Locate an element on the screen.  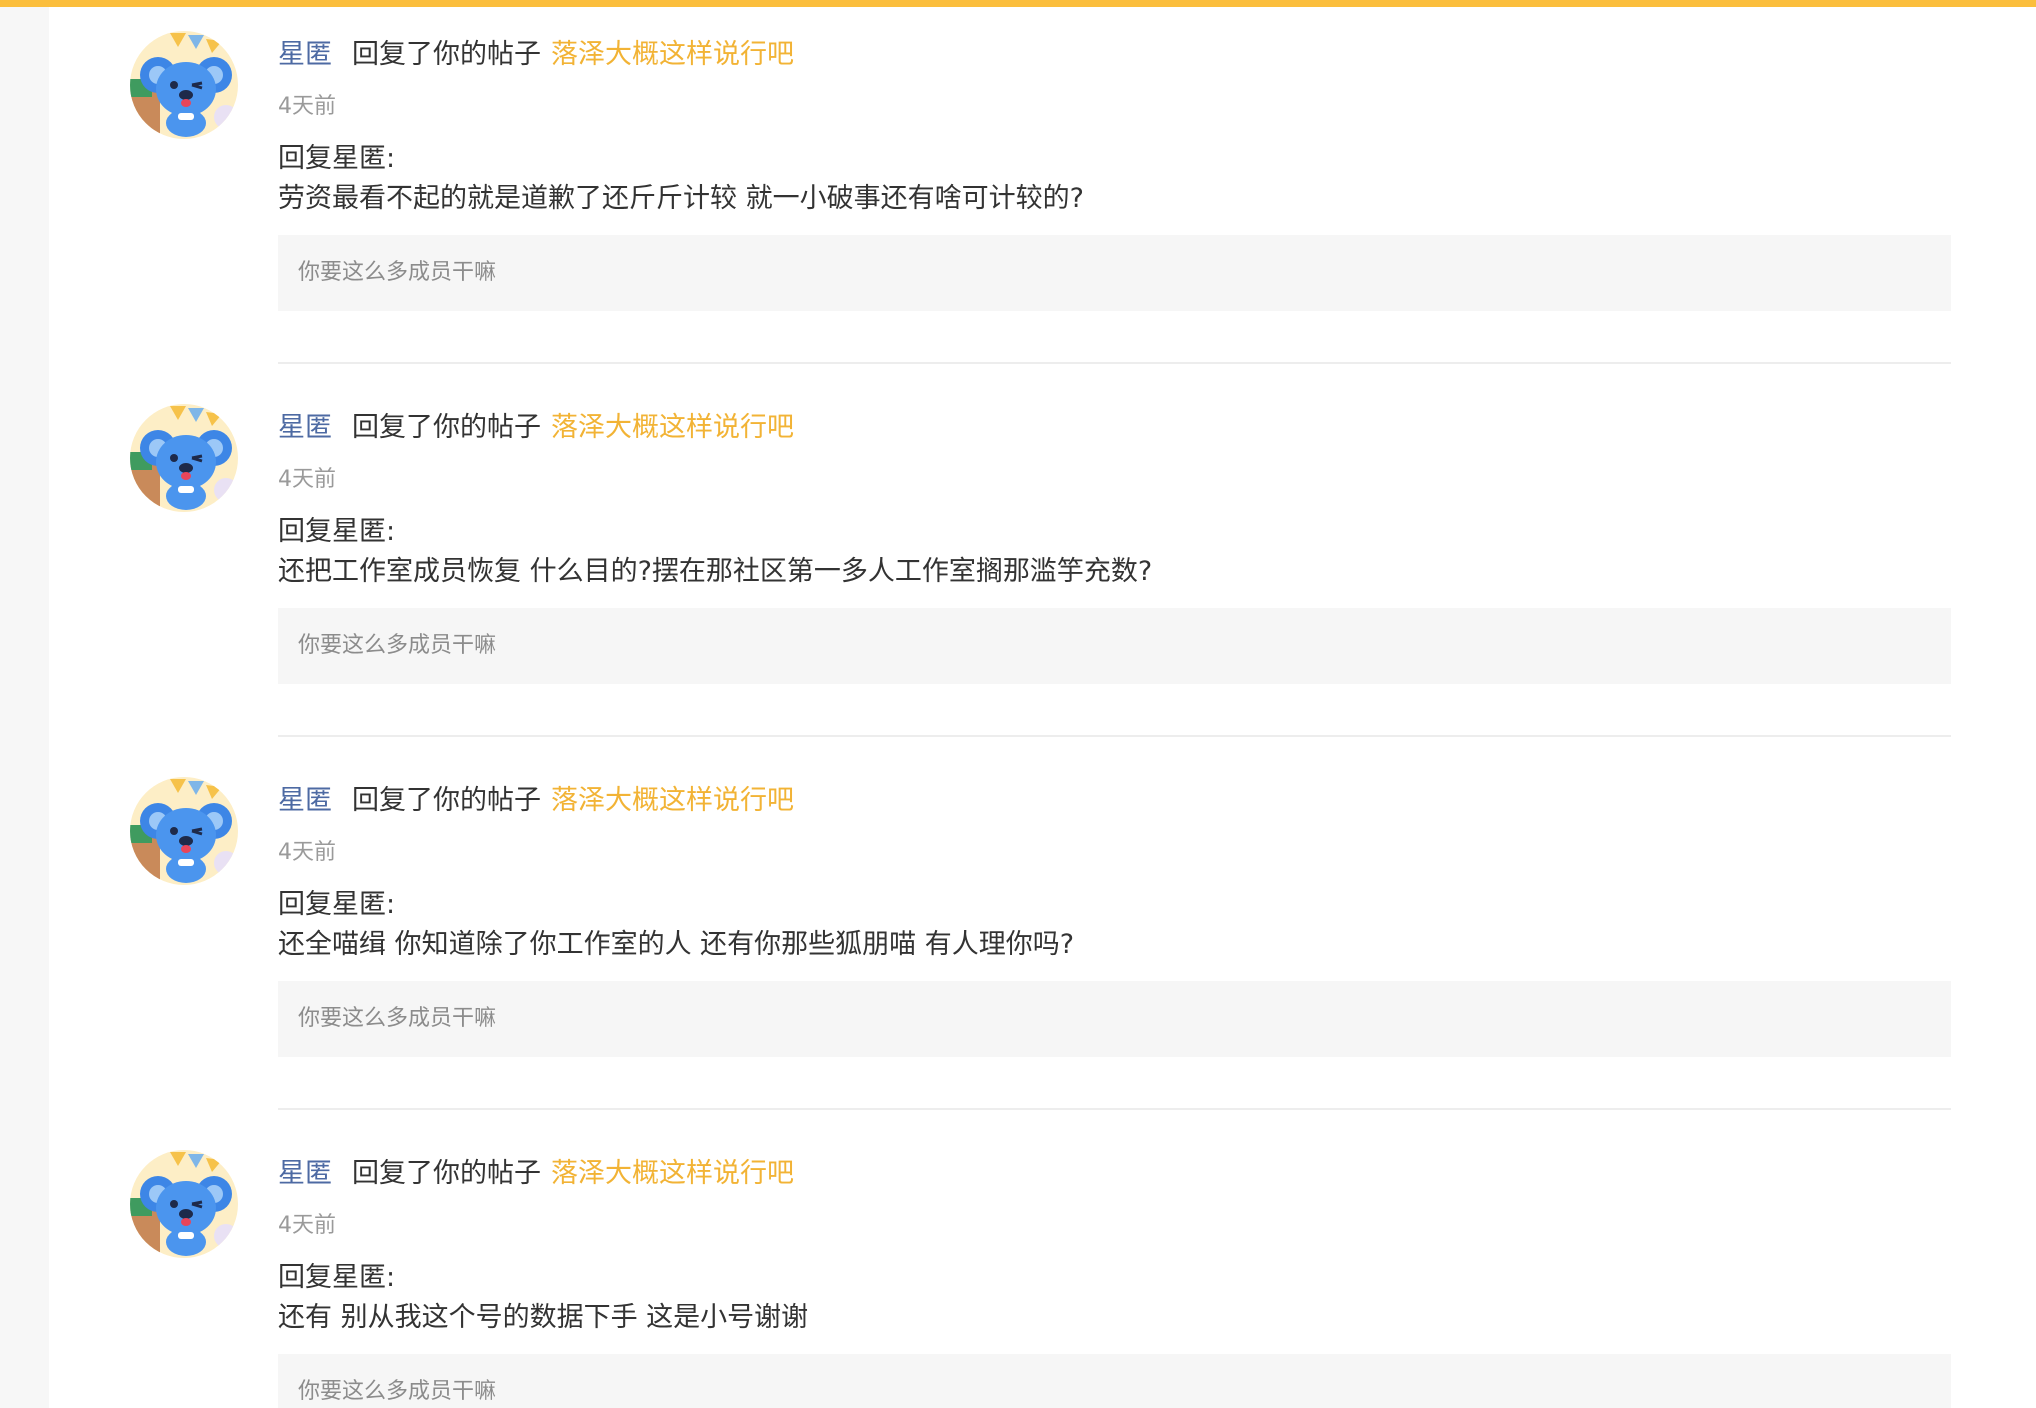
reply-text: 还全喵缉 你知道除了你工作室的人 还有你那些狐朋喵 有人理你吗? is located at coordinates (676, 944).